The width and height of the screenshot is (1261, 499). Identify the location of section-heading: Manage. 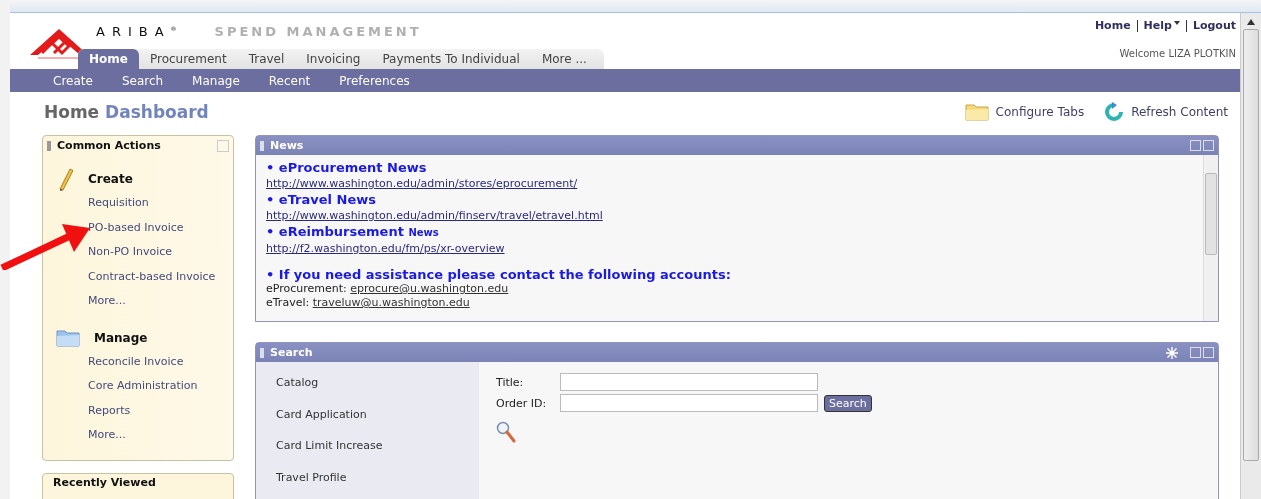
(121, 337).